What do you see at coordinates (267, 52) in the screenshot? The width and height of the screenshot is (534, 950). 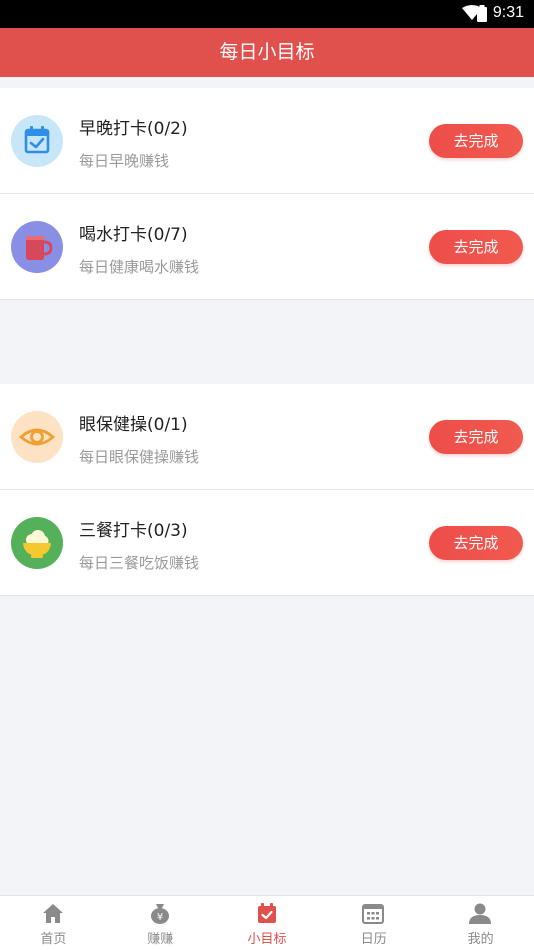 I see `page-title: 每日小目标` at bounding box center [267, 52].